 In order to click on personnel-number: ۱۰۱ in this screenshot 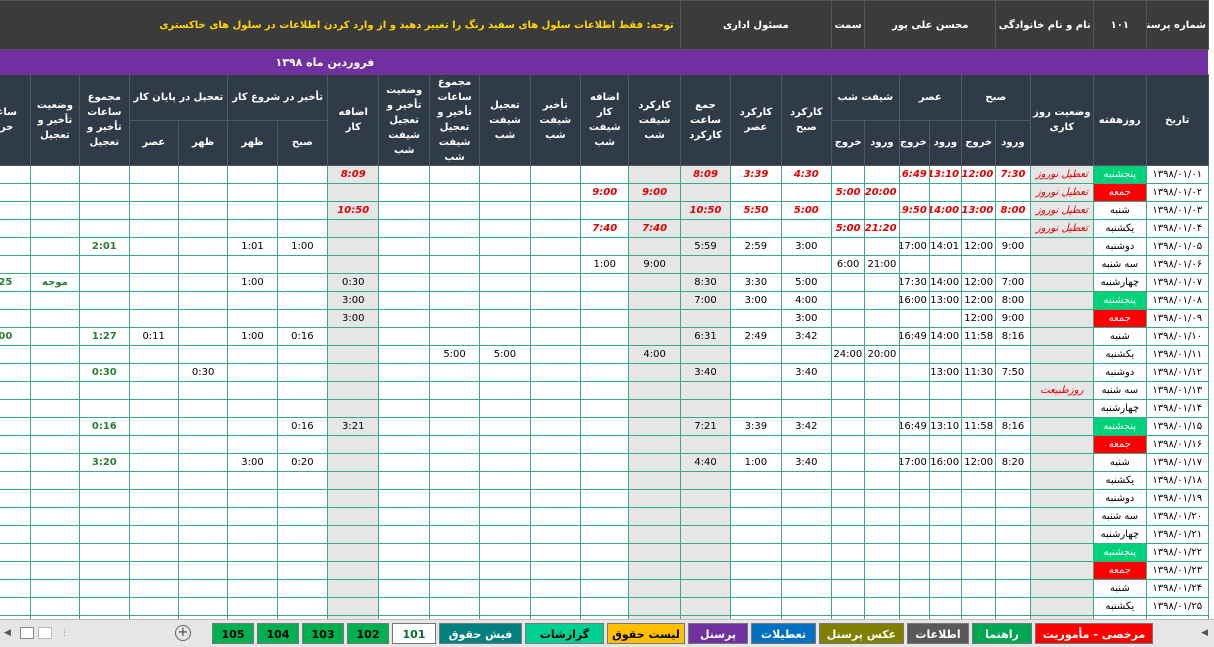, I will do `click(1120, 25)`.